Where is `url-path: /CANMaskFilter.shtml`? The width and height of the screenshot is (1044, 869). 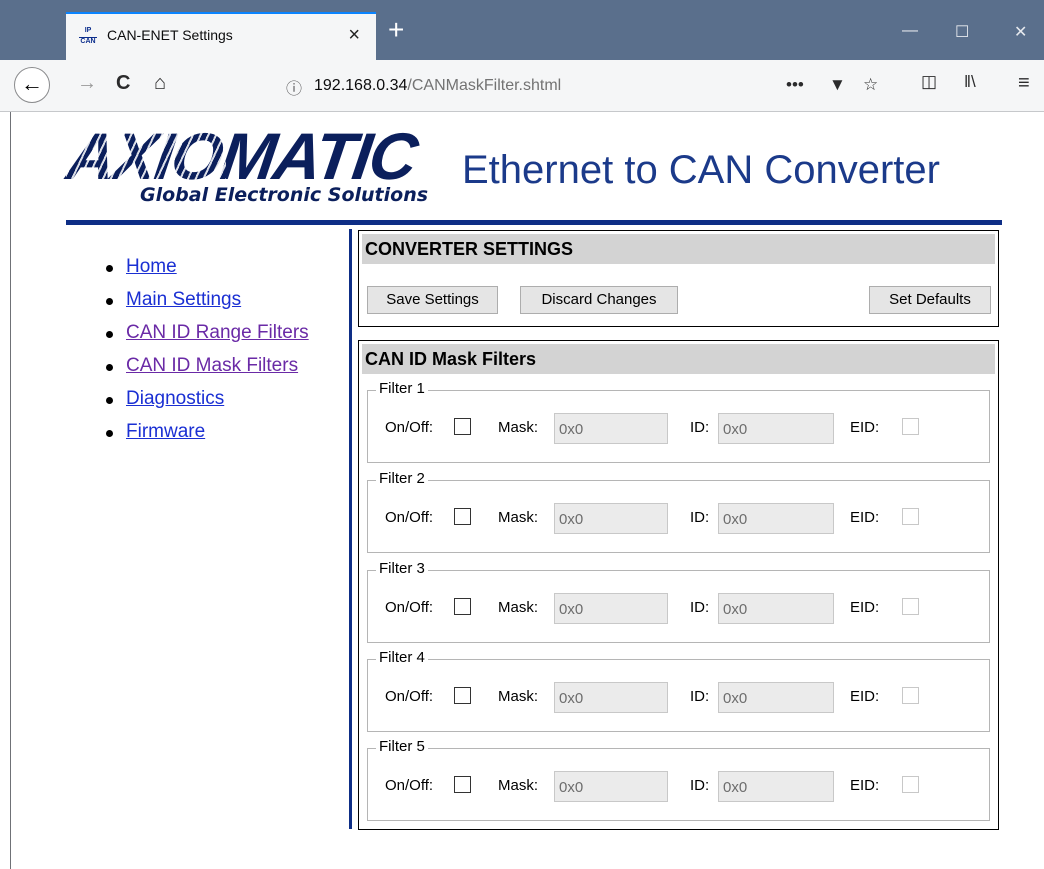 url-path: /CANMaskFilter.shtml is located at coordinates (484, 85).